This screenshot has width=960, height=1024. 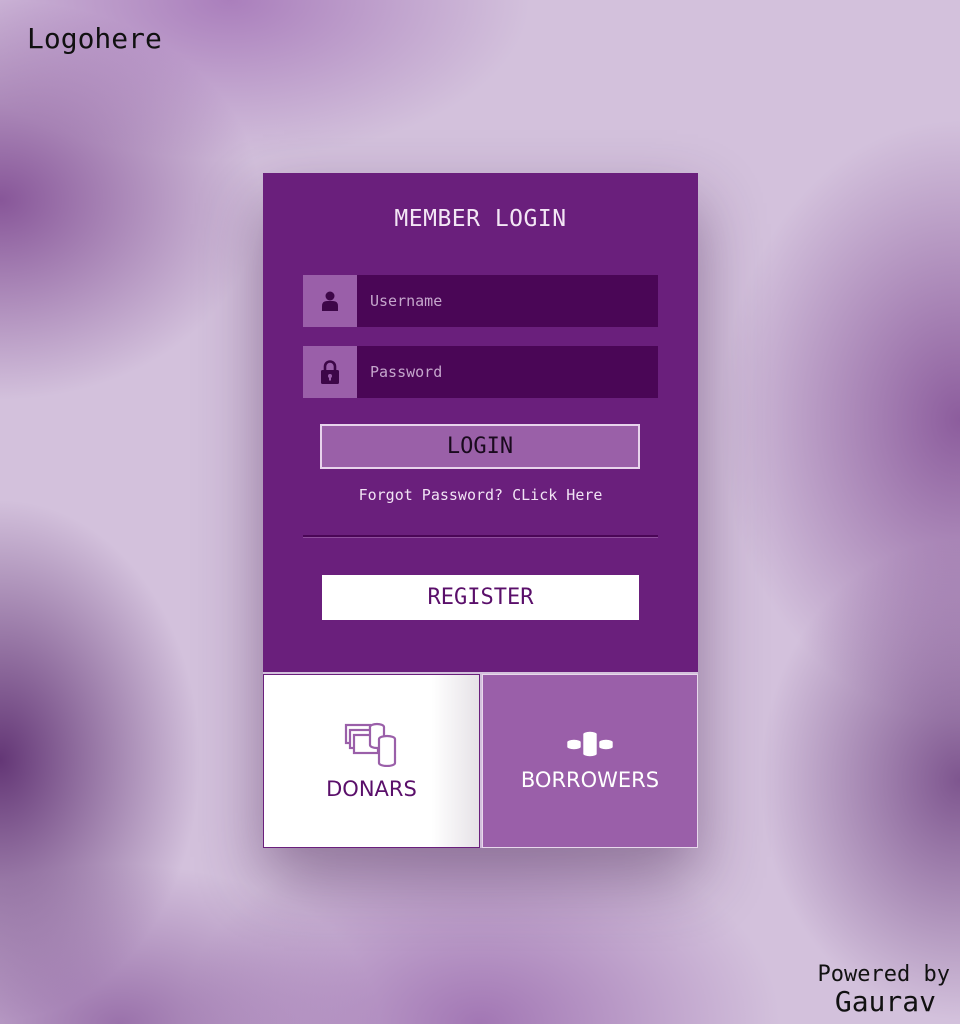 I want to click on coins-icon, so click(x=590, y=746).